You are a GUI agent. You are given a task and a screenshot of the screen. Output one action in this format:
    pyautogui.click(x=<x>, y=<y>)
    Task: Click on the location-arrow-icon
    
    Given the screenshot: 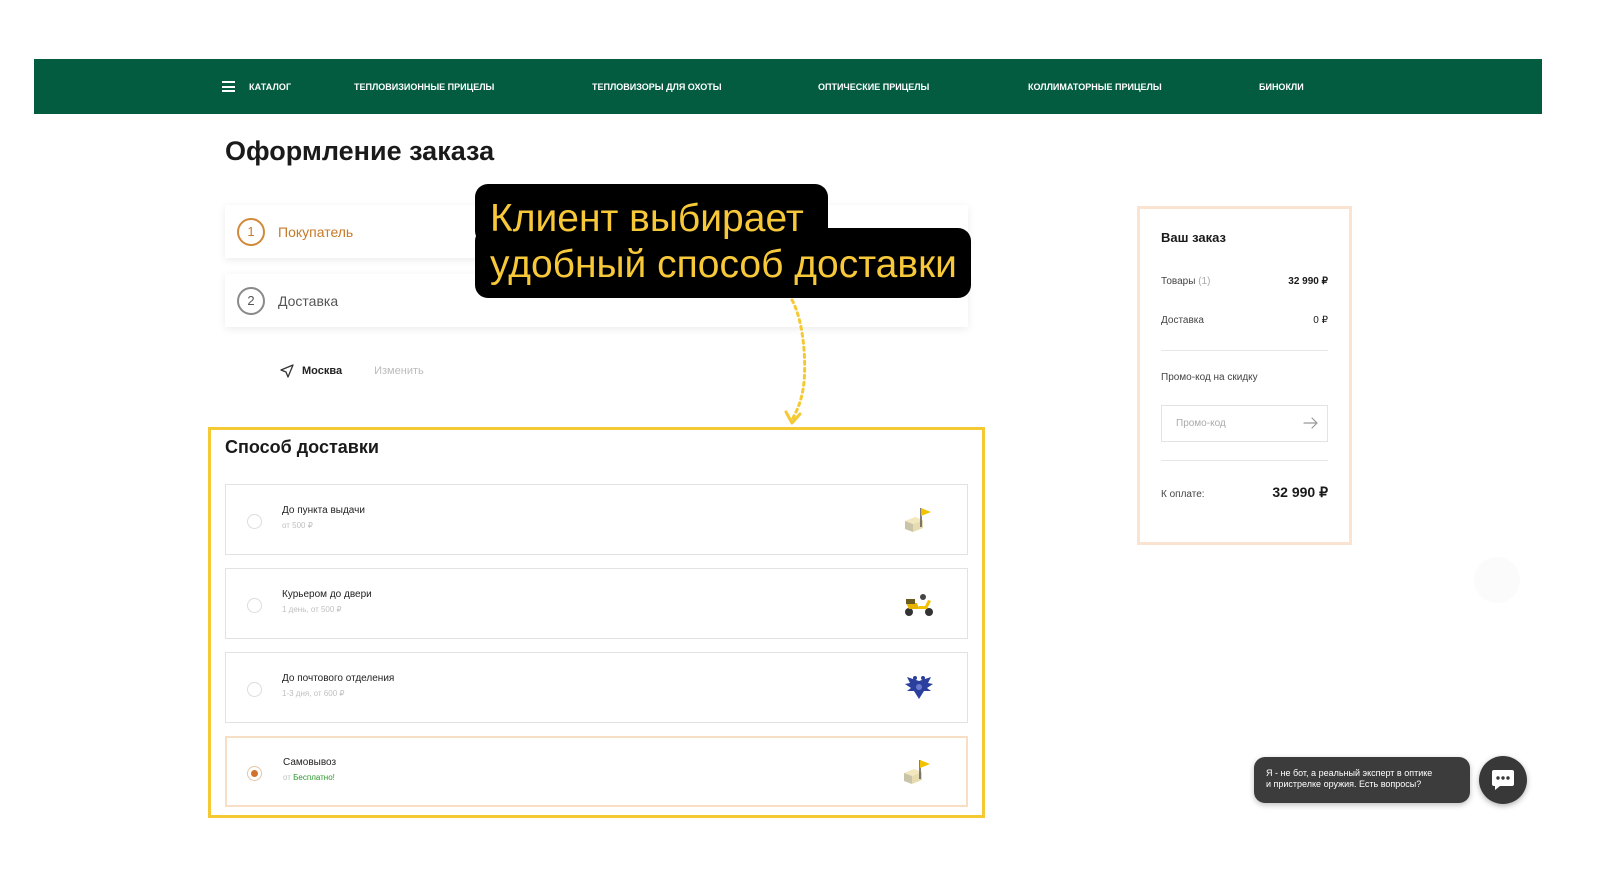 What is the action you would take?
    pyautogui.click(x=287, y=371)
    